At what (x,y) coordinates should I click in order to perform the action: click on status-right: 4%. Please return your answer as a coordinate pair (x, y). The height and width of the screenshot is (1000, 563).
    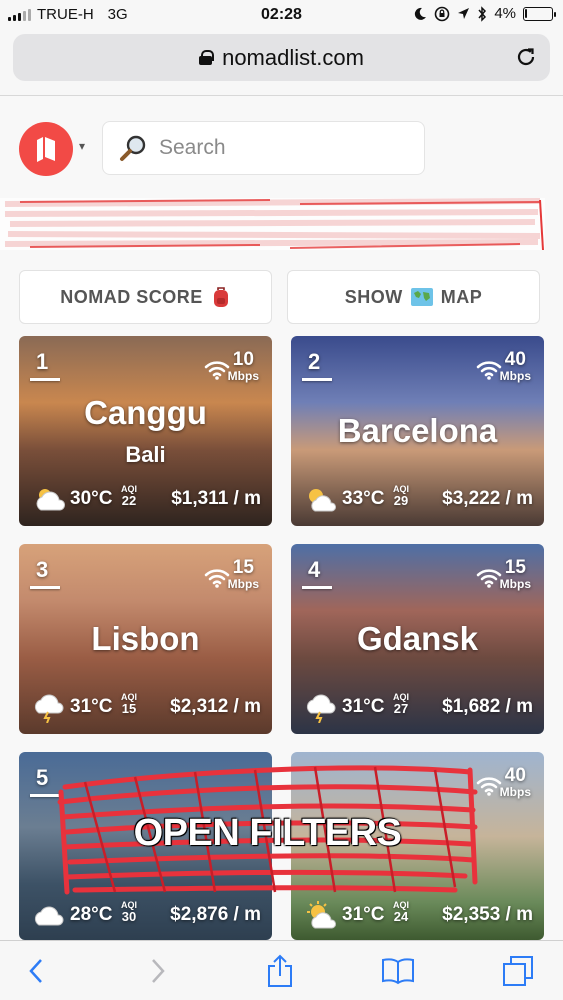
    Looking at the image, I should click on (484, 13).